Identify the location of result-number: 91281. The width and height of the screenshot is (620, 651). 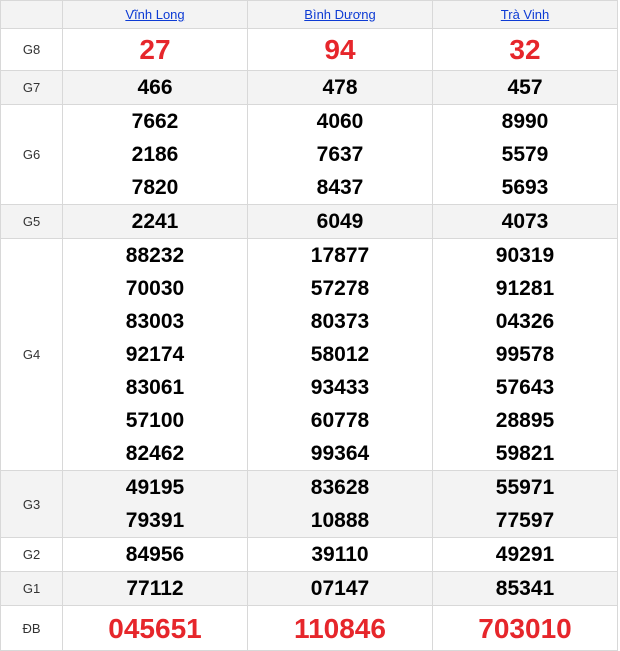
(525, 288).